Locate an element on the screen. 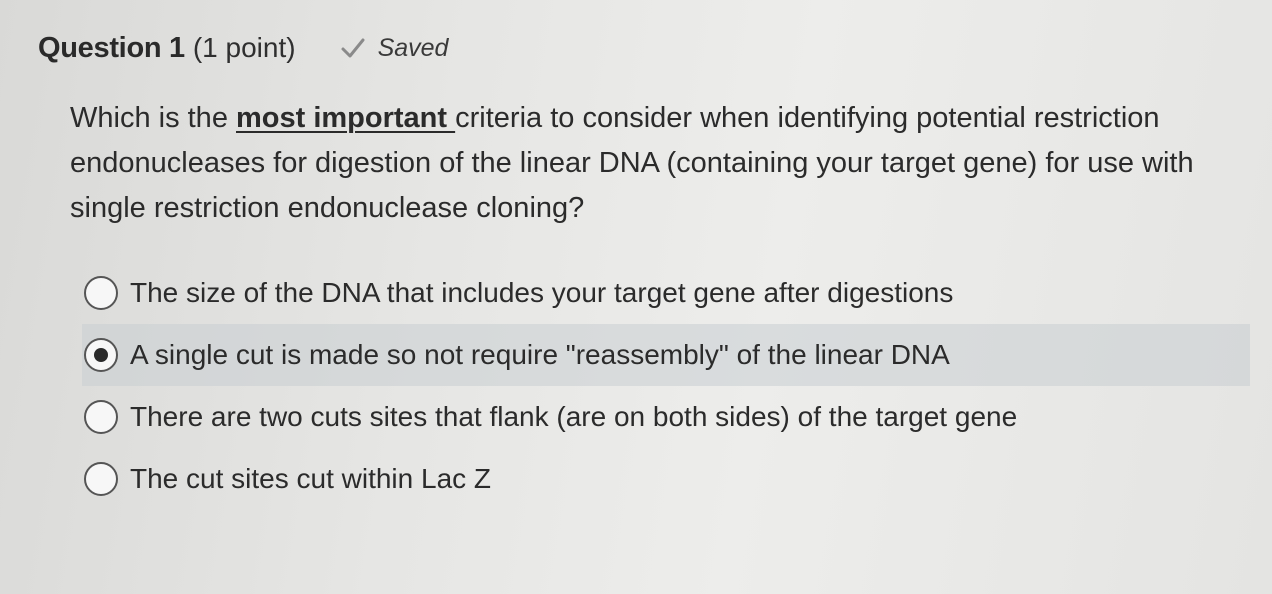 The height and width of the screenshot is (594, 1272). question-header: Question 1 (1 point) Saved is located at coordinates (243, 48).